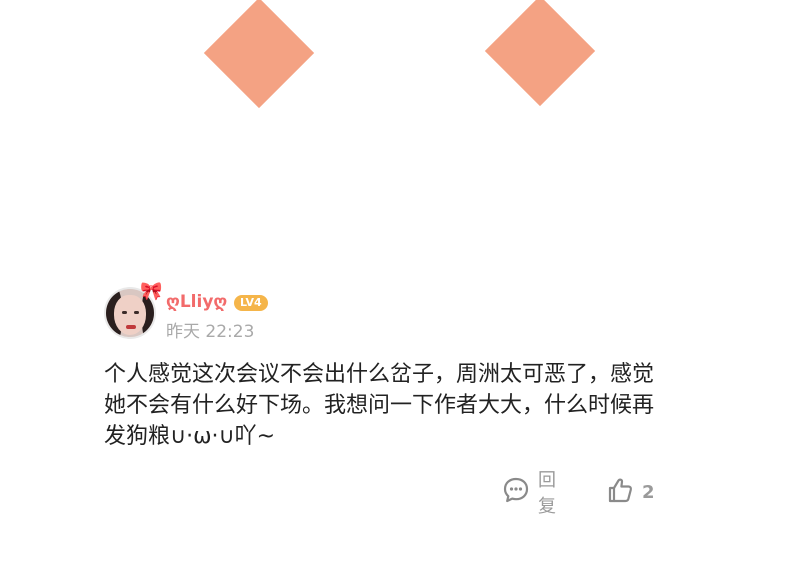 The image size is (800, 576). I want to click on username: ღLliyღ, so click(196, 302).